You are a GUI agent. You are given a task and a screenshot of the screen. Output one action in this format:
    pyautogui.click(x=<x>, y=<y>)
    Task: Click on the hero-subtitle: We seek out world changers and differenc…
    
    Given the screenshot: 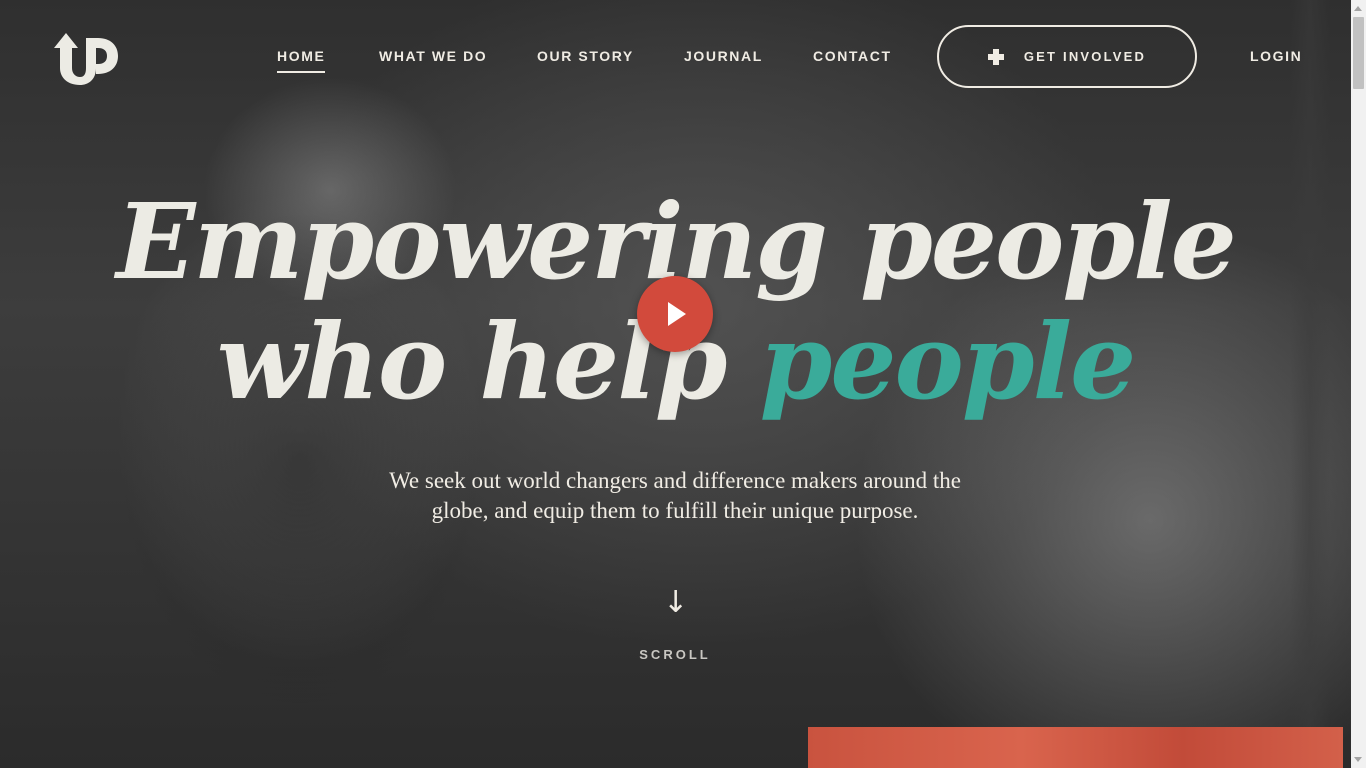 What is the action you would take?
    pyautogui.click(x=675, y=495)
    